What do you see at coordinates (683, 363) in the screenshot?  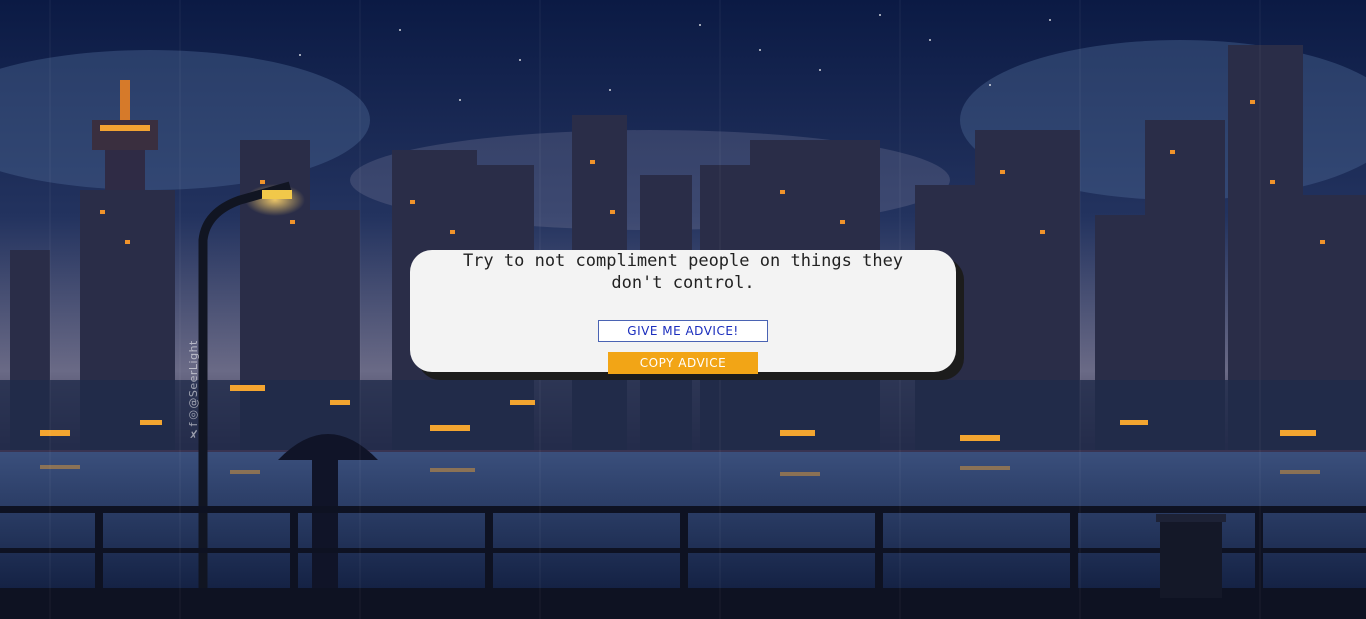 I see `copy-advice-button: COPY ADVICE` at bounding box center [683, 363].